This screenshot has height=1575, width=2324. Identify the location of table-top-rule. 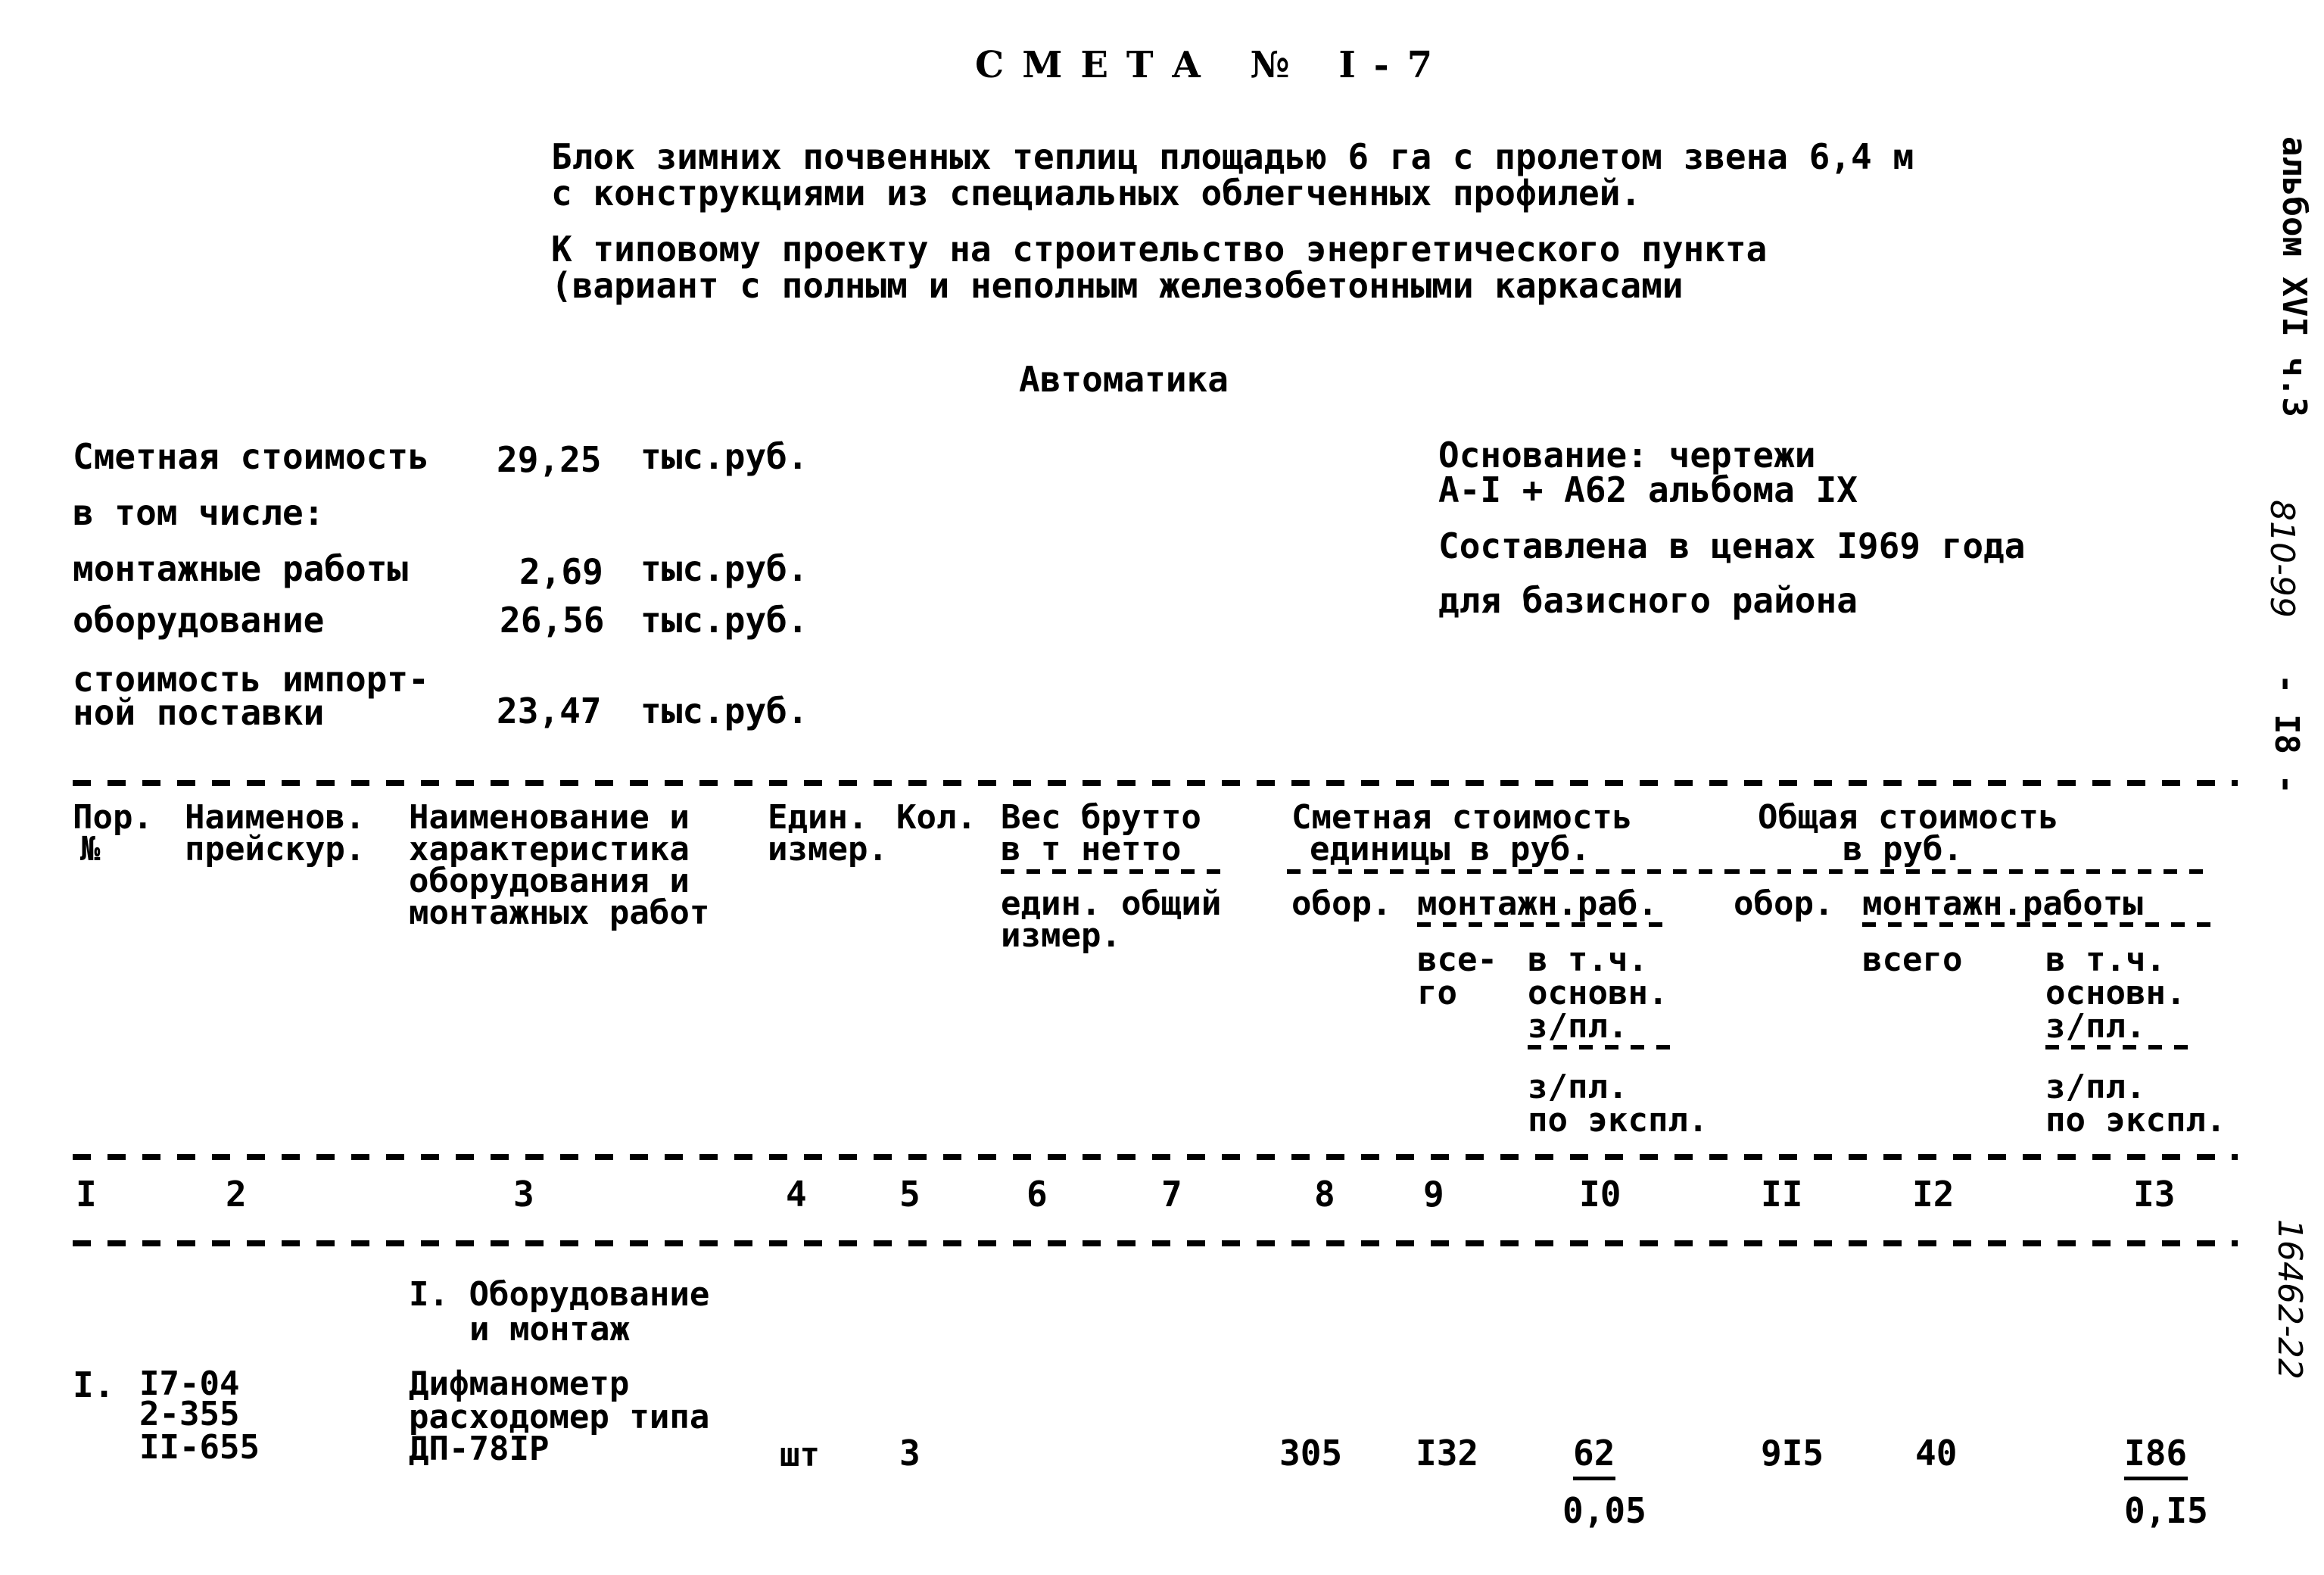
(1155, 783).